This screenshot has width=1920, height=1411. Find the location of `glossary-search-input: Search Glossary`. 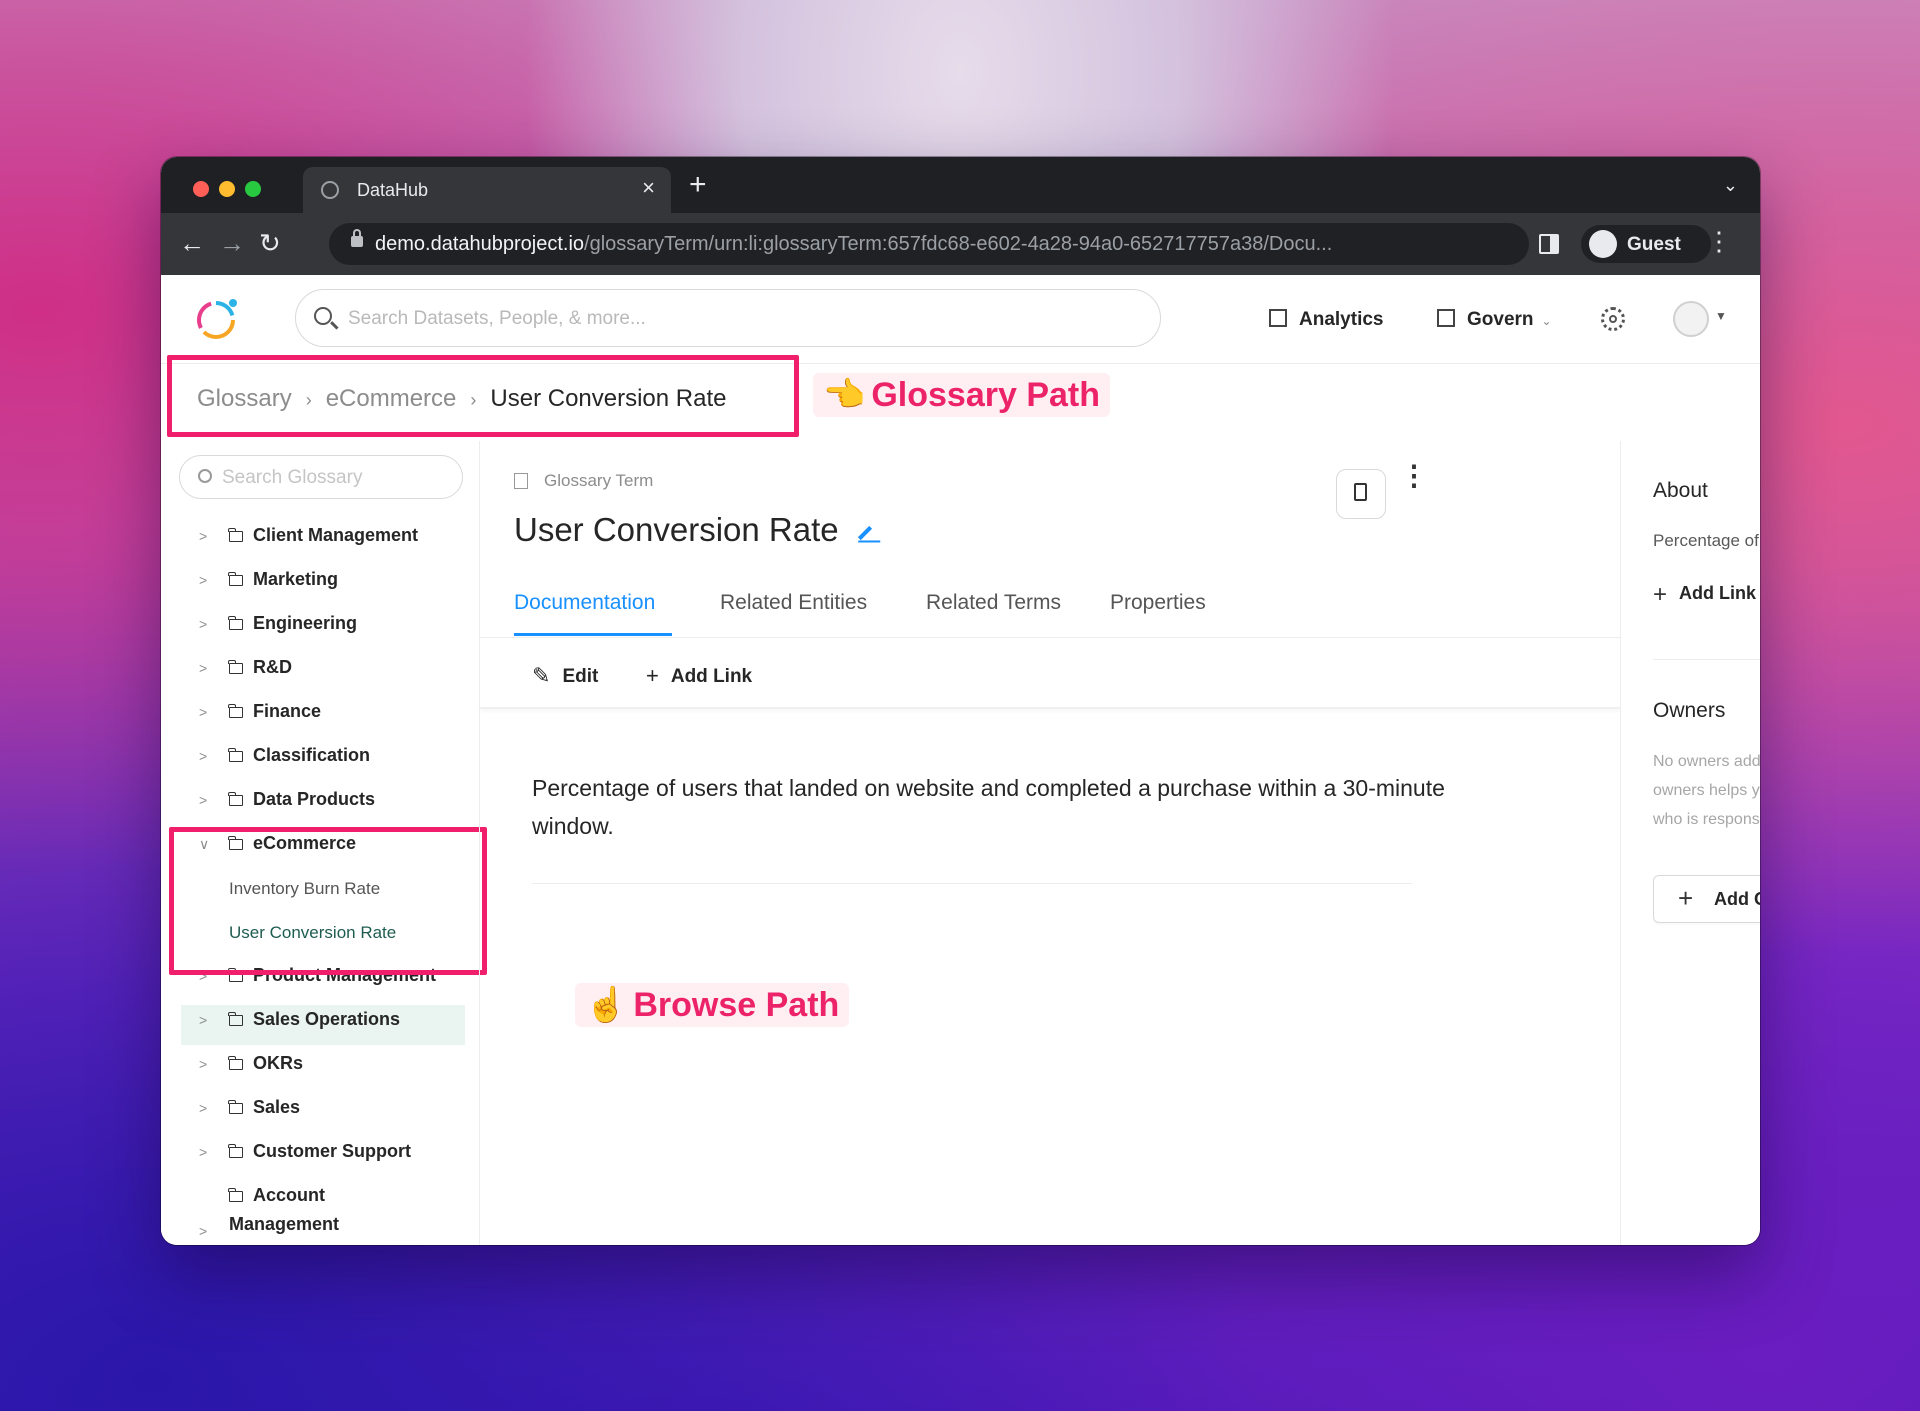

glossary-search-input: Search Glossary is located at coordinates (321, 477).